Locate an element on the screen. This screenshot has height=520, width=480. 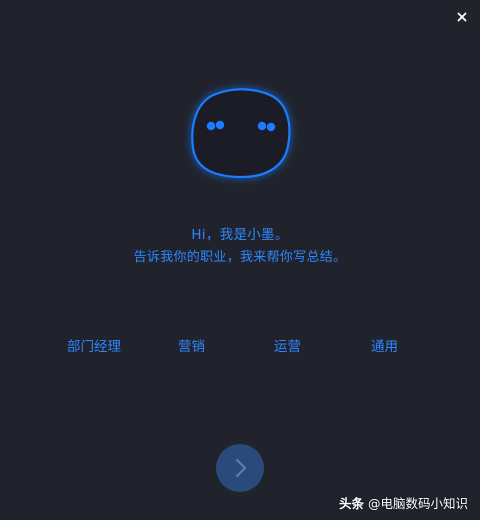
profession-option-department-manager: 部门经理 is located at coordinates (94, 345).